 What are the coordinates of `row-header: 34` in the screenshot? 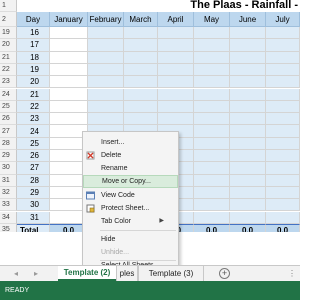 It's located at (8, 217).